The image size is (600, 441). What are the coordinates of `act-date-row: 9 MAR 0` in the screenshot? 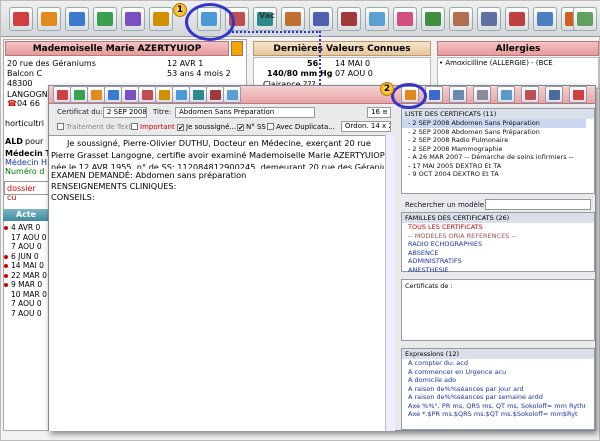 It's located at (26, 285).